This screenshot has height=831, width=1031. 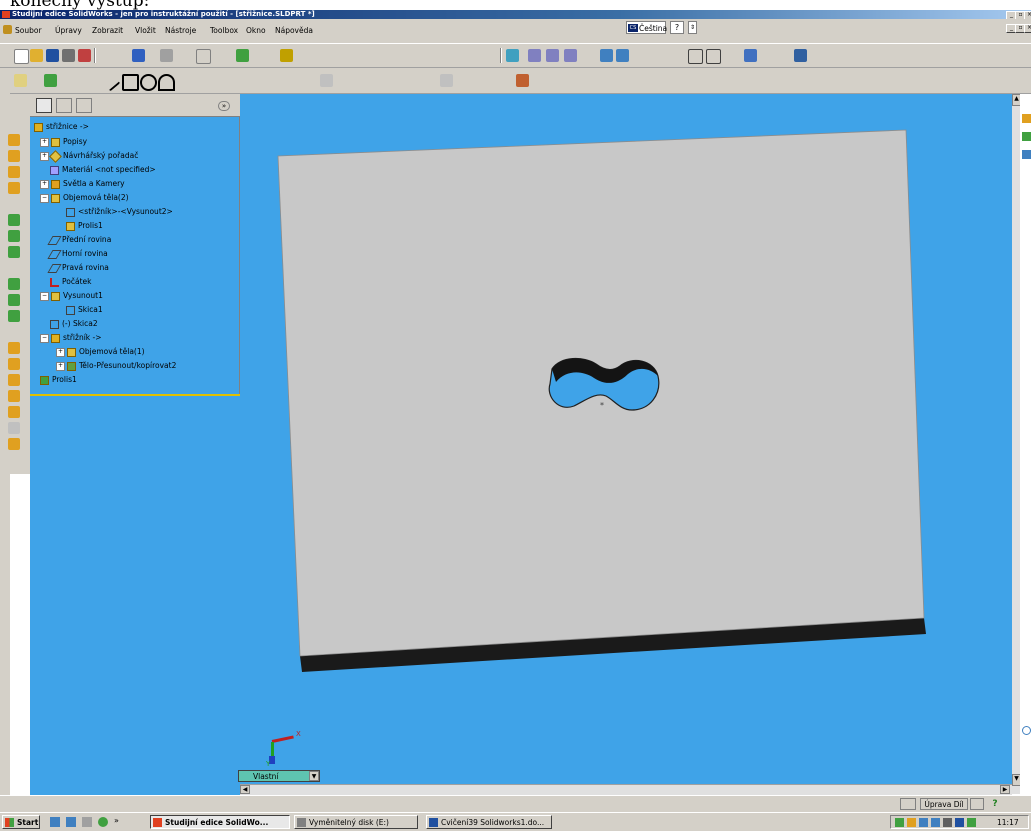 What do you see at coordinates (1026, 136) in the screenshot?
I see `library-icon` at bounding box center [1026, 136].